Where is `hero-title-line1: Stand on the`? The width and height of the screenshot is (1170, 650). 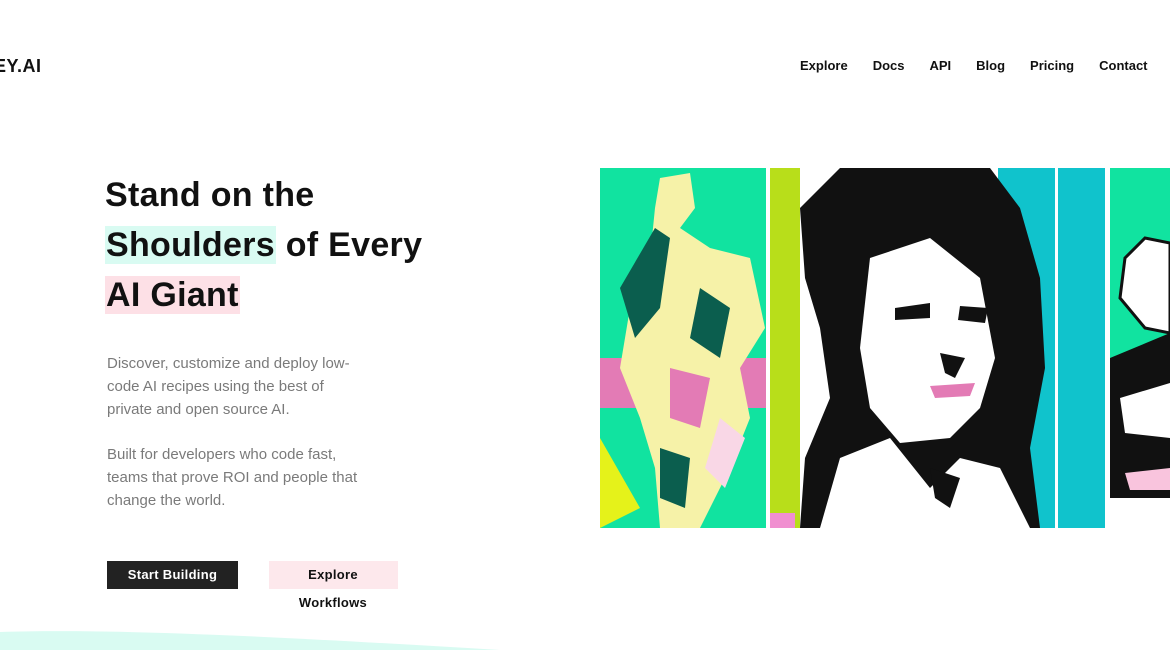 hero-title-line1: Stand on the is located at coordinates (210, 195).